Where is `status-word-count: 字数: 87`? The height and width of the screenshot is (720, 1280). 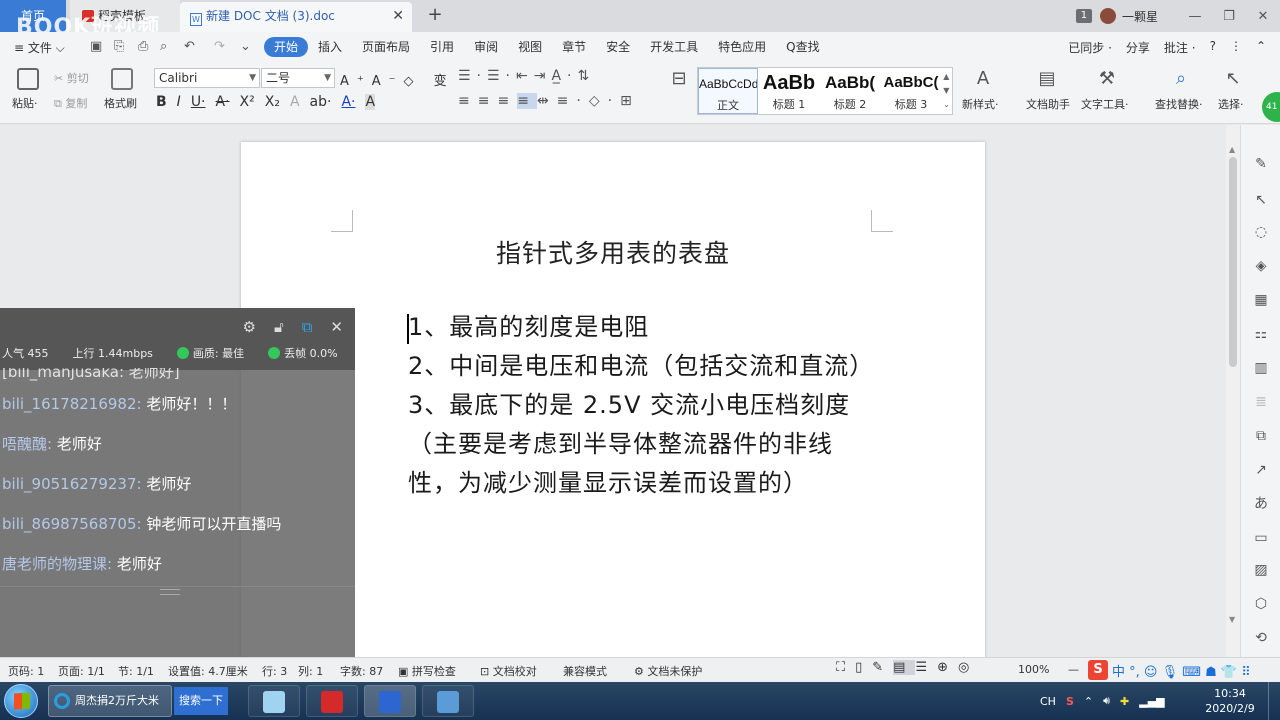
status-word-count: 字数: 87 is located at coordinates (361, 671).